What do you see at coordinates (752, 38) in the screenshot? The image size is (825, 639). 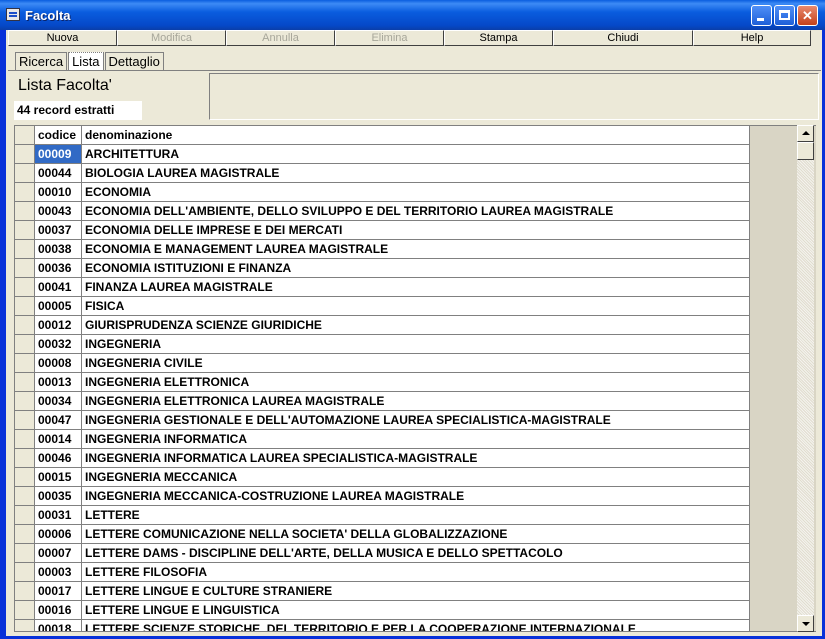 I see `help-button: Help` at bounding box center [752, 38].